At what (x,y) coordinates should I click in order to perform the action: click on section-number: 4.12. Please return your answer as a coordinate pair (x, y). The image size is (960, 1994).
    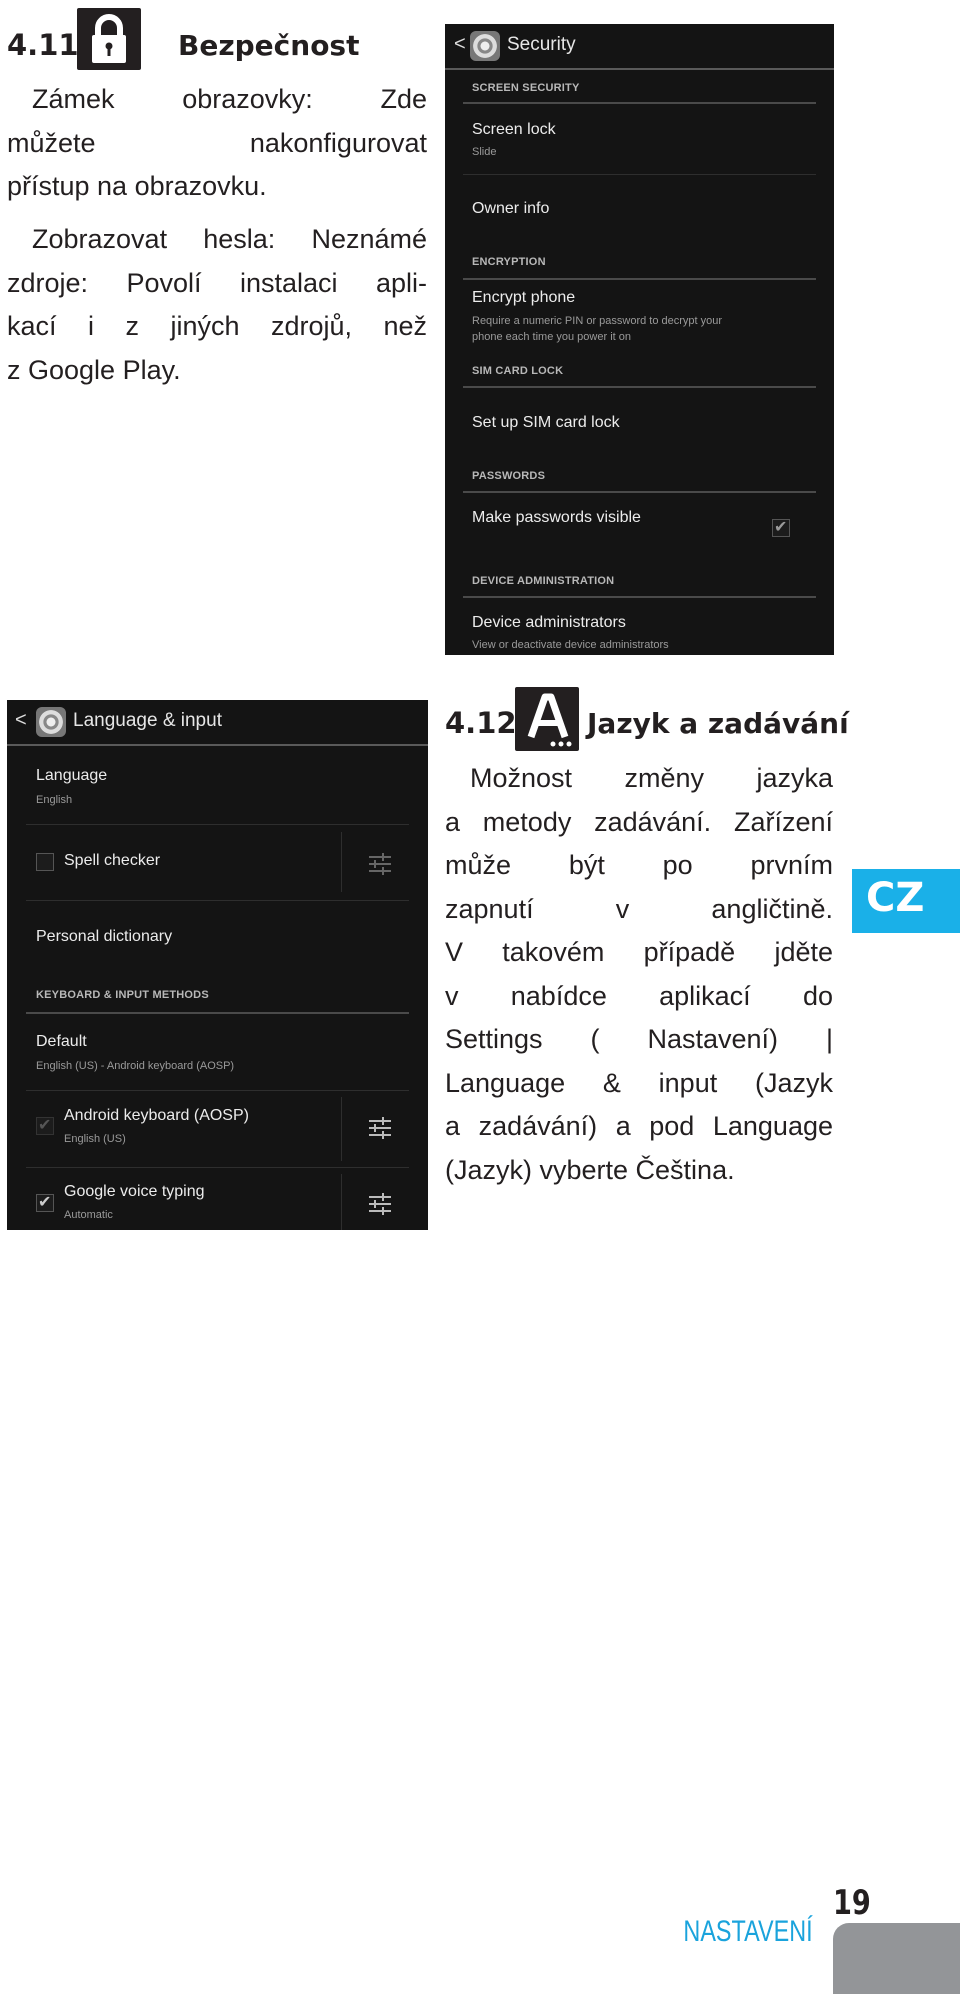
    Looking at the image, I should click on (481, 723).